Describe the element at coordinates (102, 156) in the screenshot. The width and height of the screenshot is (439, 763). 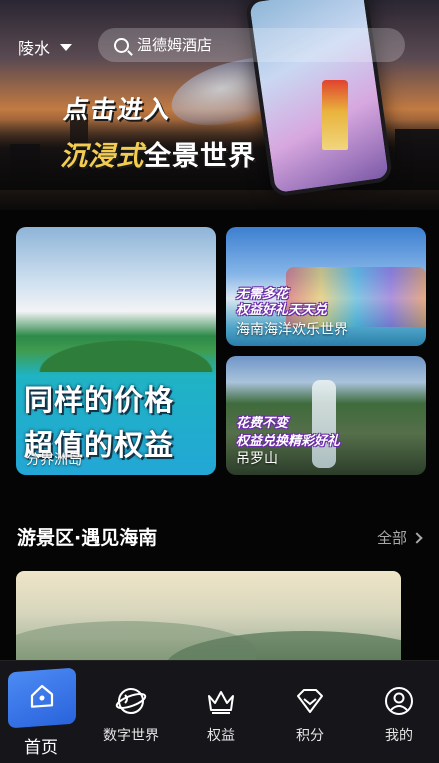
I see `hero-title-highlight: 沉浸式` at that location.